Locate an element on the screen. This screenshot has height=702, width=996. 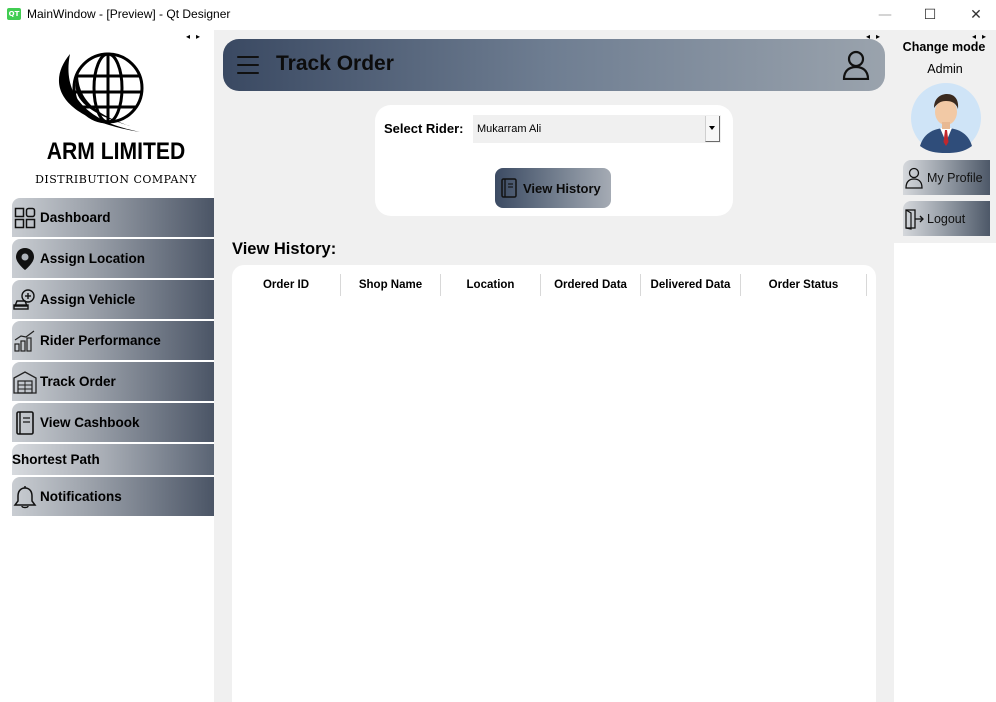
sidebar-item-label: Rider Performance is located at coordinates (100, 340).